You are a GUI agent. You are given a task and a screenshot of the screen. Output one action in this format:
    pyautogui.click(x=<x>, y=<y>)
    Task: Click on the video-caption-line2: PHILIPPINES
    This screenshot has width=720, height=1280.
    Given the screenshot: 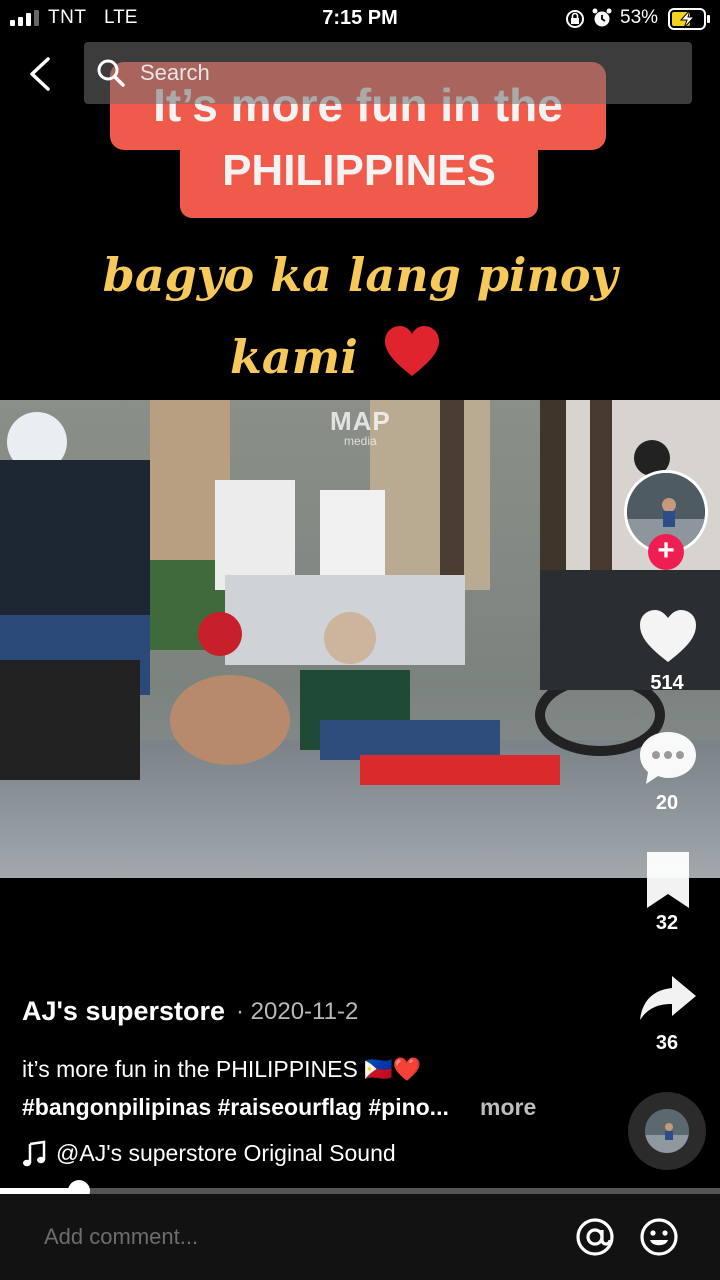 What is the action you would take?
    pyautogui.click(x=359, y=170)
    